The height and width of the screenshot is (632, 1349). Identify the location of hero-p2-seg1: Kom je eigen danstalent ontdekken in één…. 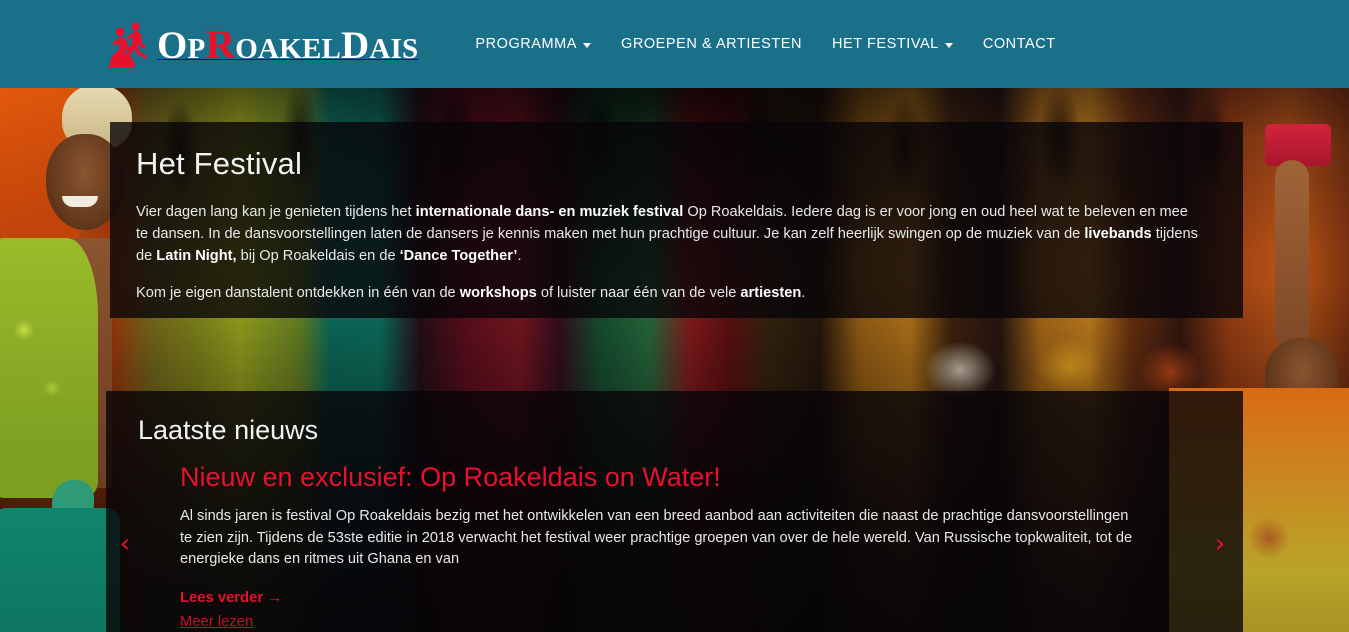
(298, 293).